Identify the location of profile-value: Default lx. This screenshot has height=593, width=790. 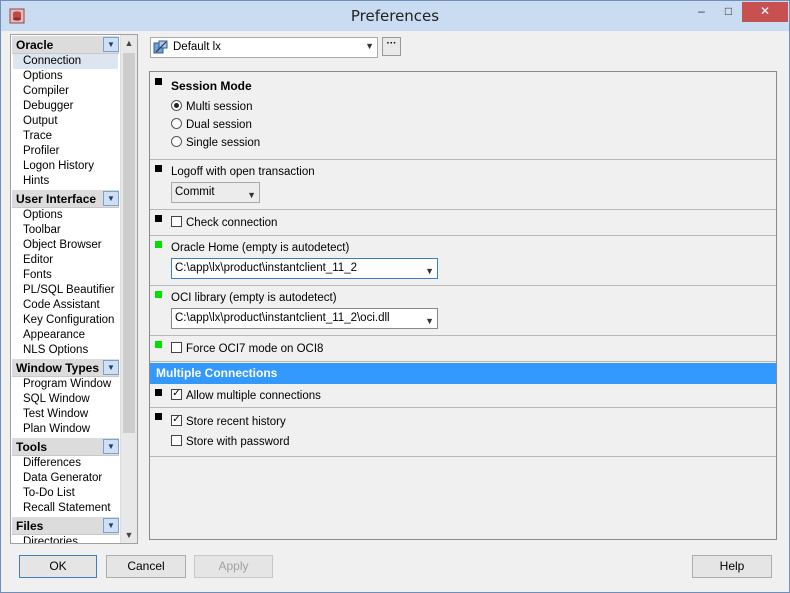
(197, 47).